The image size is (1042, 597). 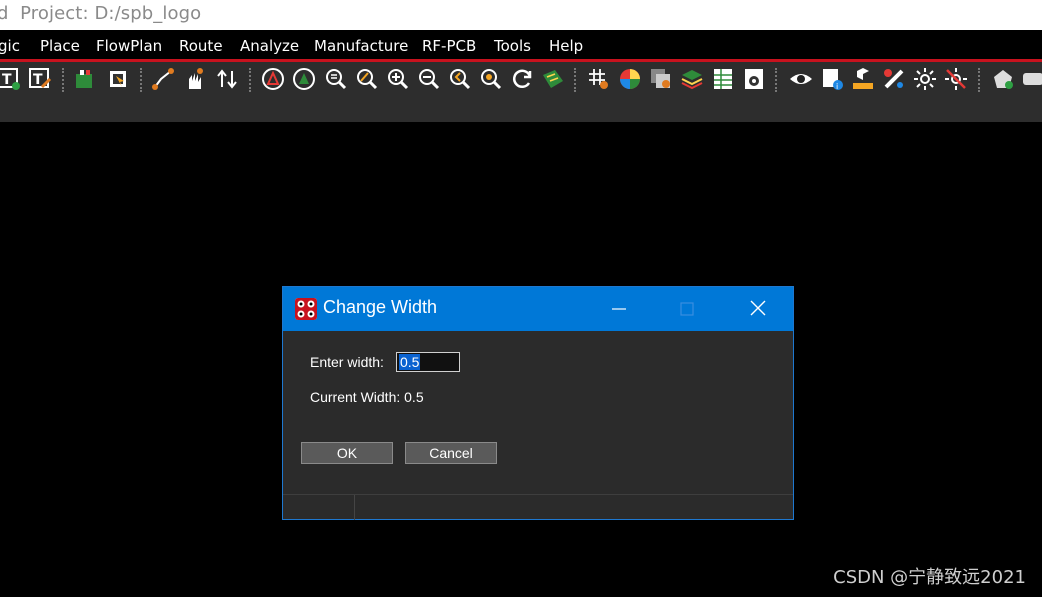 I want to click on zoom-previous-icon, so click(x=460, y=79).